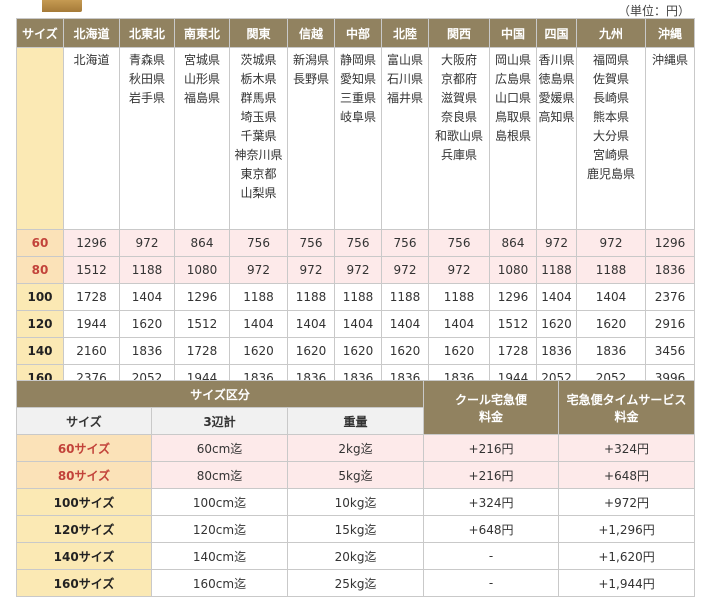  Describe the element at coordinates (40, 138) in the screenshot. I see `size-blank-cell` at that location.